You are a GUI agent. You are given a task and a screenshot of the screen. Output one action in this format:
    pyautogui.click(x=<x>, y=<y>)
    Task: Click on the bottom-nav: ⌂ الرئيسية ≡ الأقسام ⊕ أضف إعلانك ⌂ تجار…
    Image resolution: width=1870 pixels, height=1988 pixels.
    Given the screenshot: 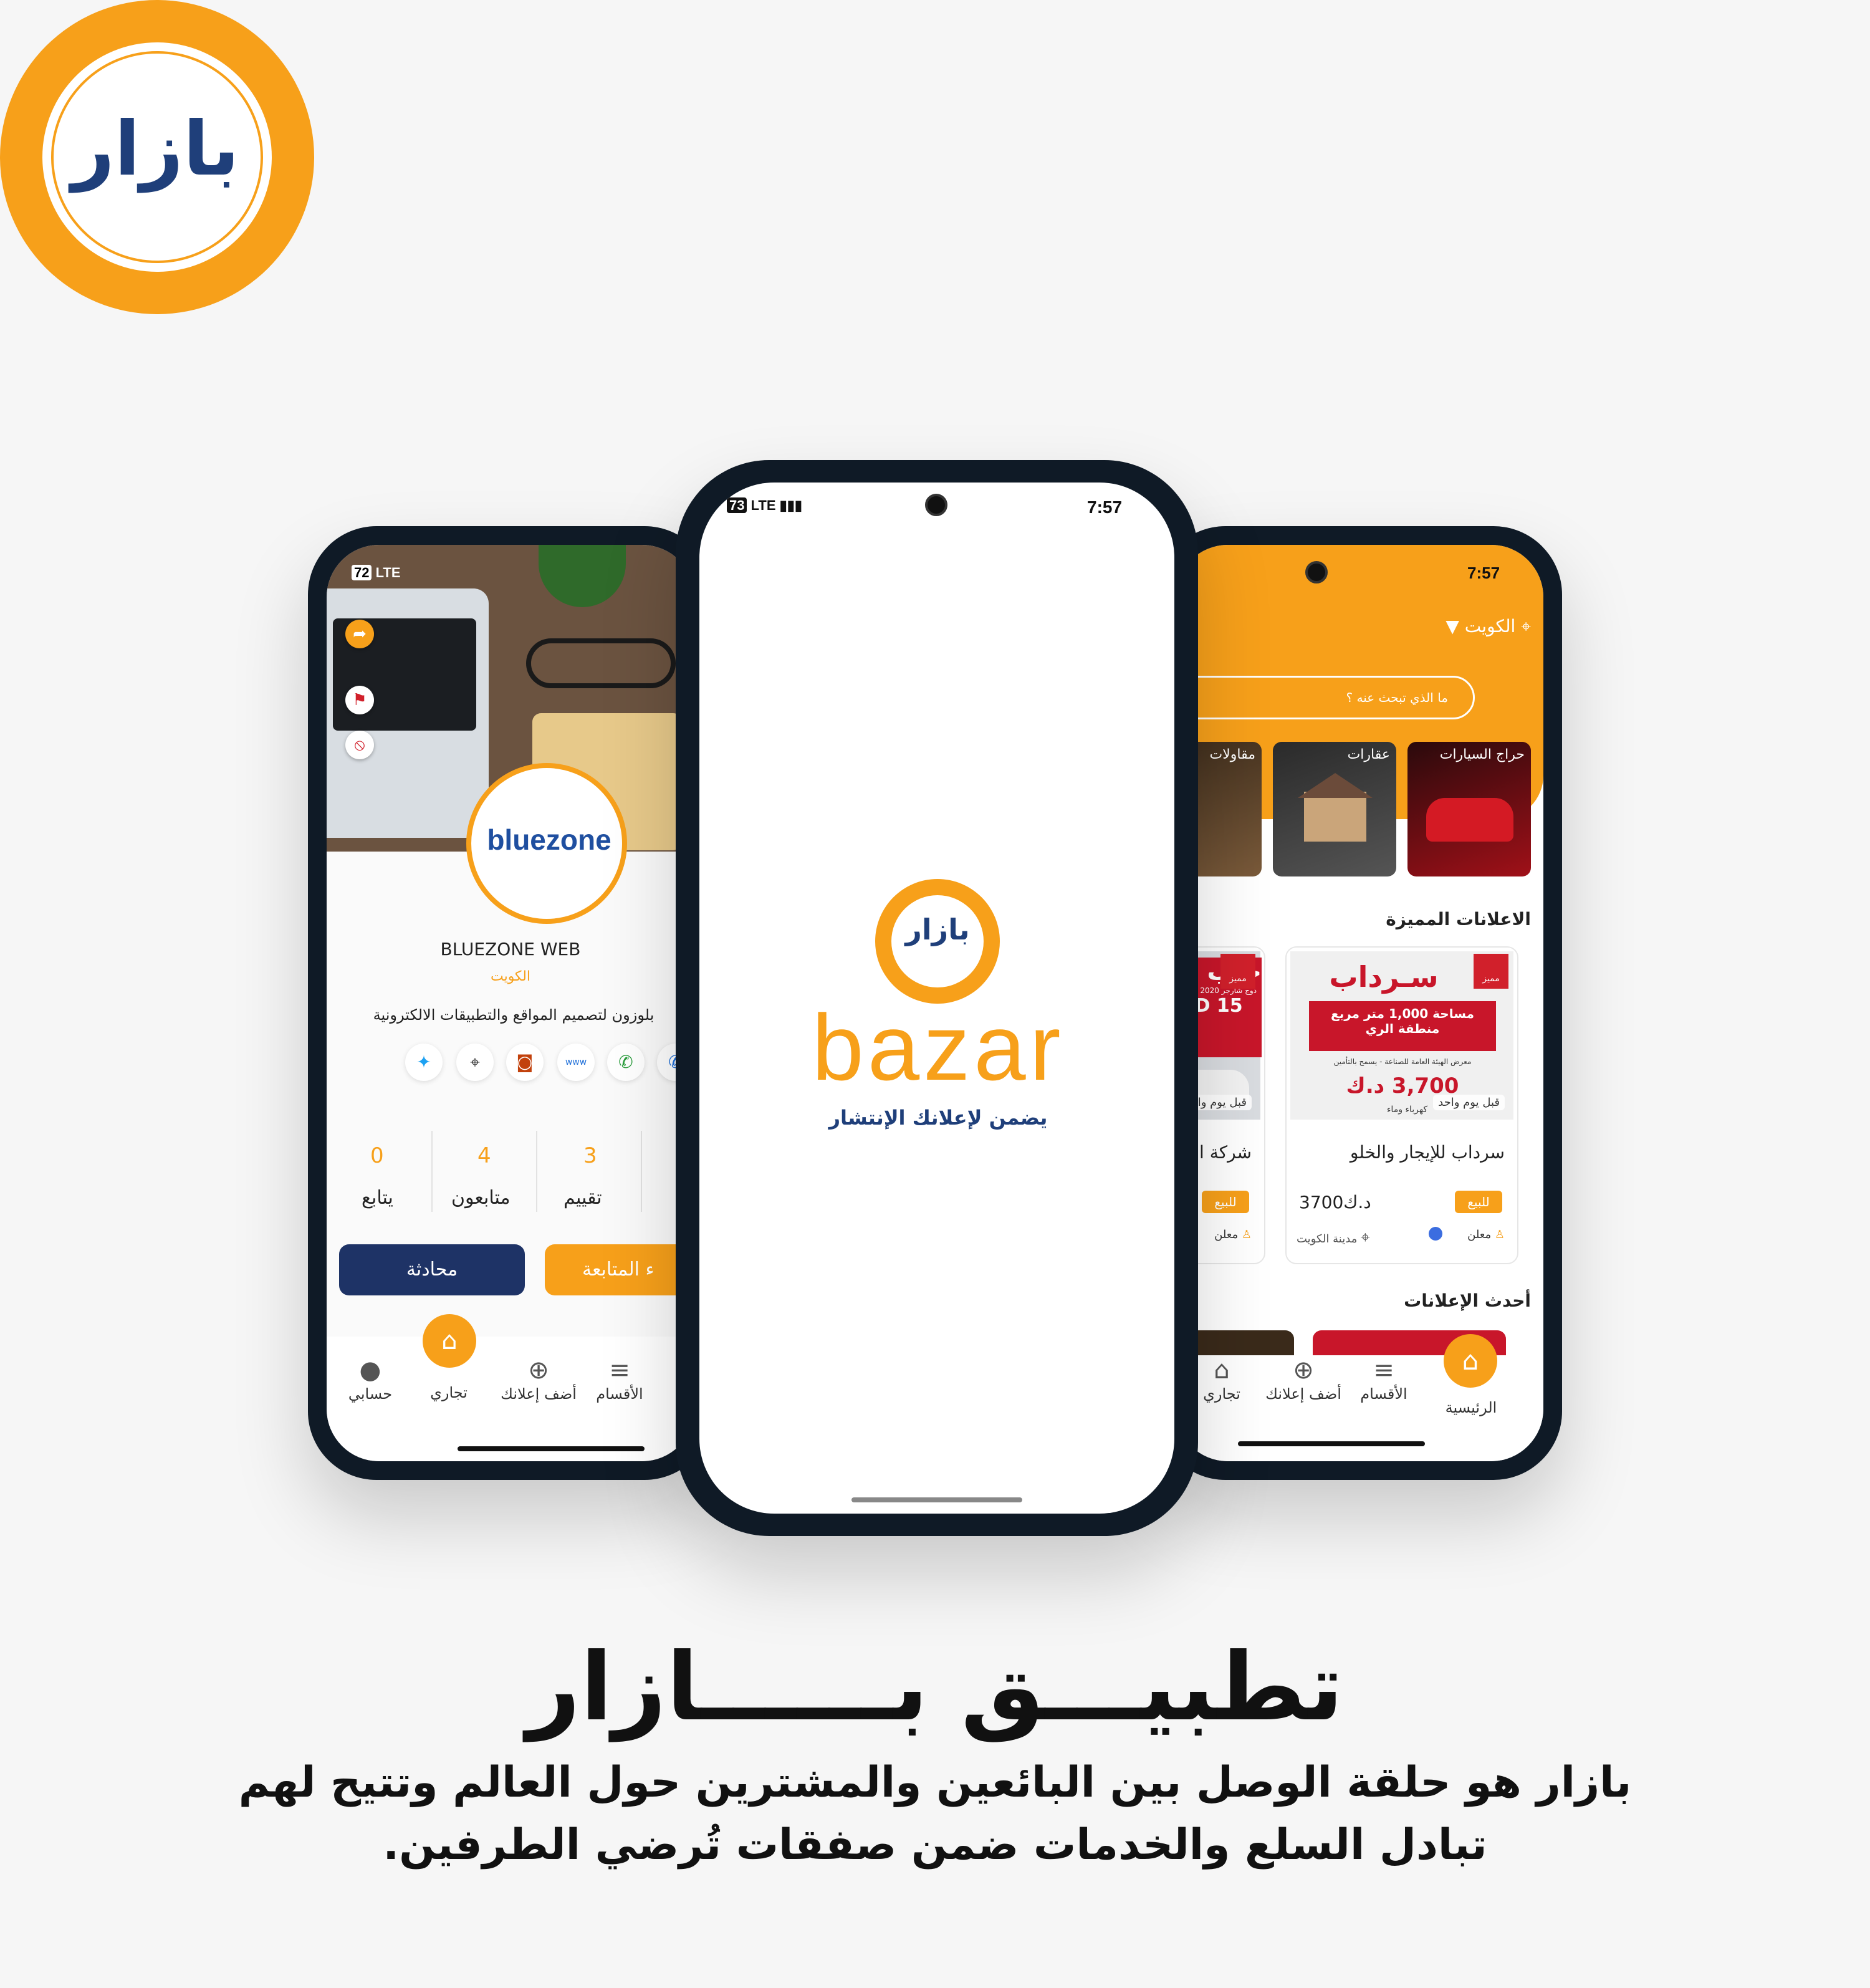 What is the action you would take?
    pyautogui.click(x=1359, y=1397)
    